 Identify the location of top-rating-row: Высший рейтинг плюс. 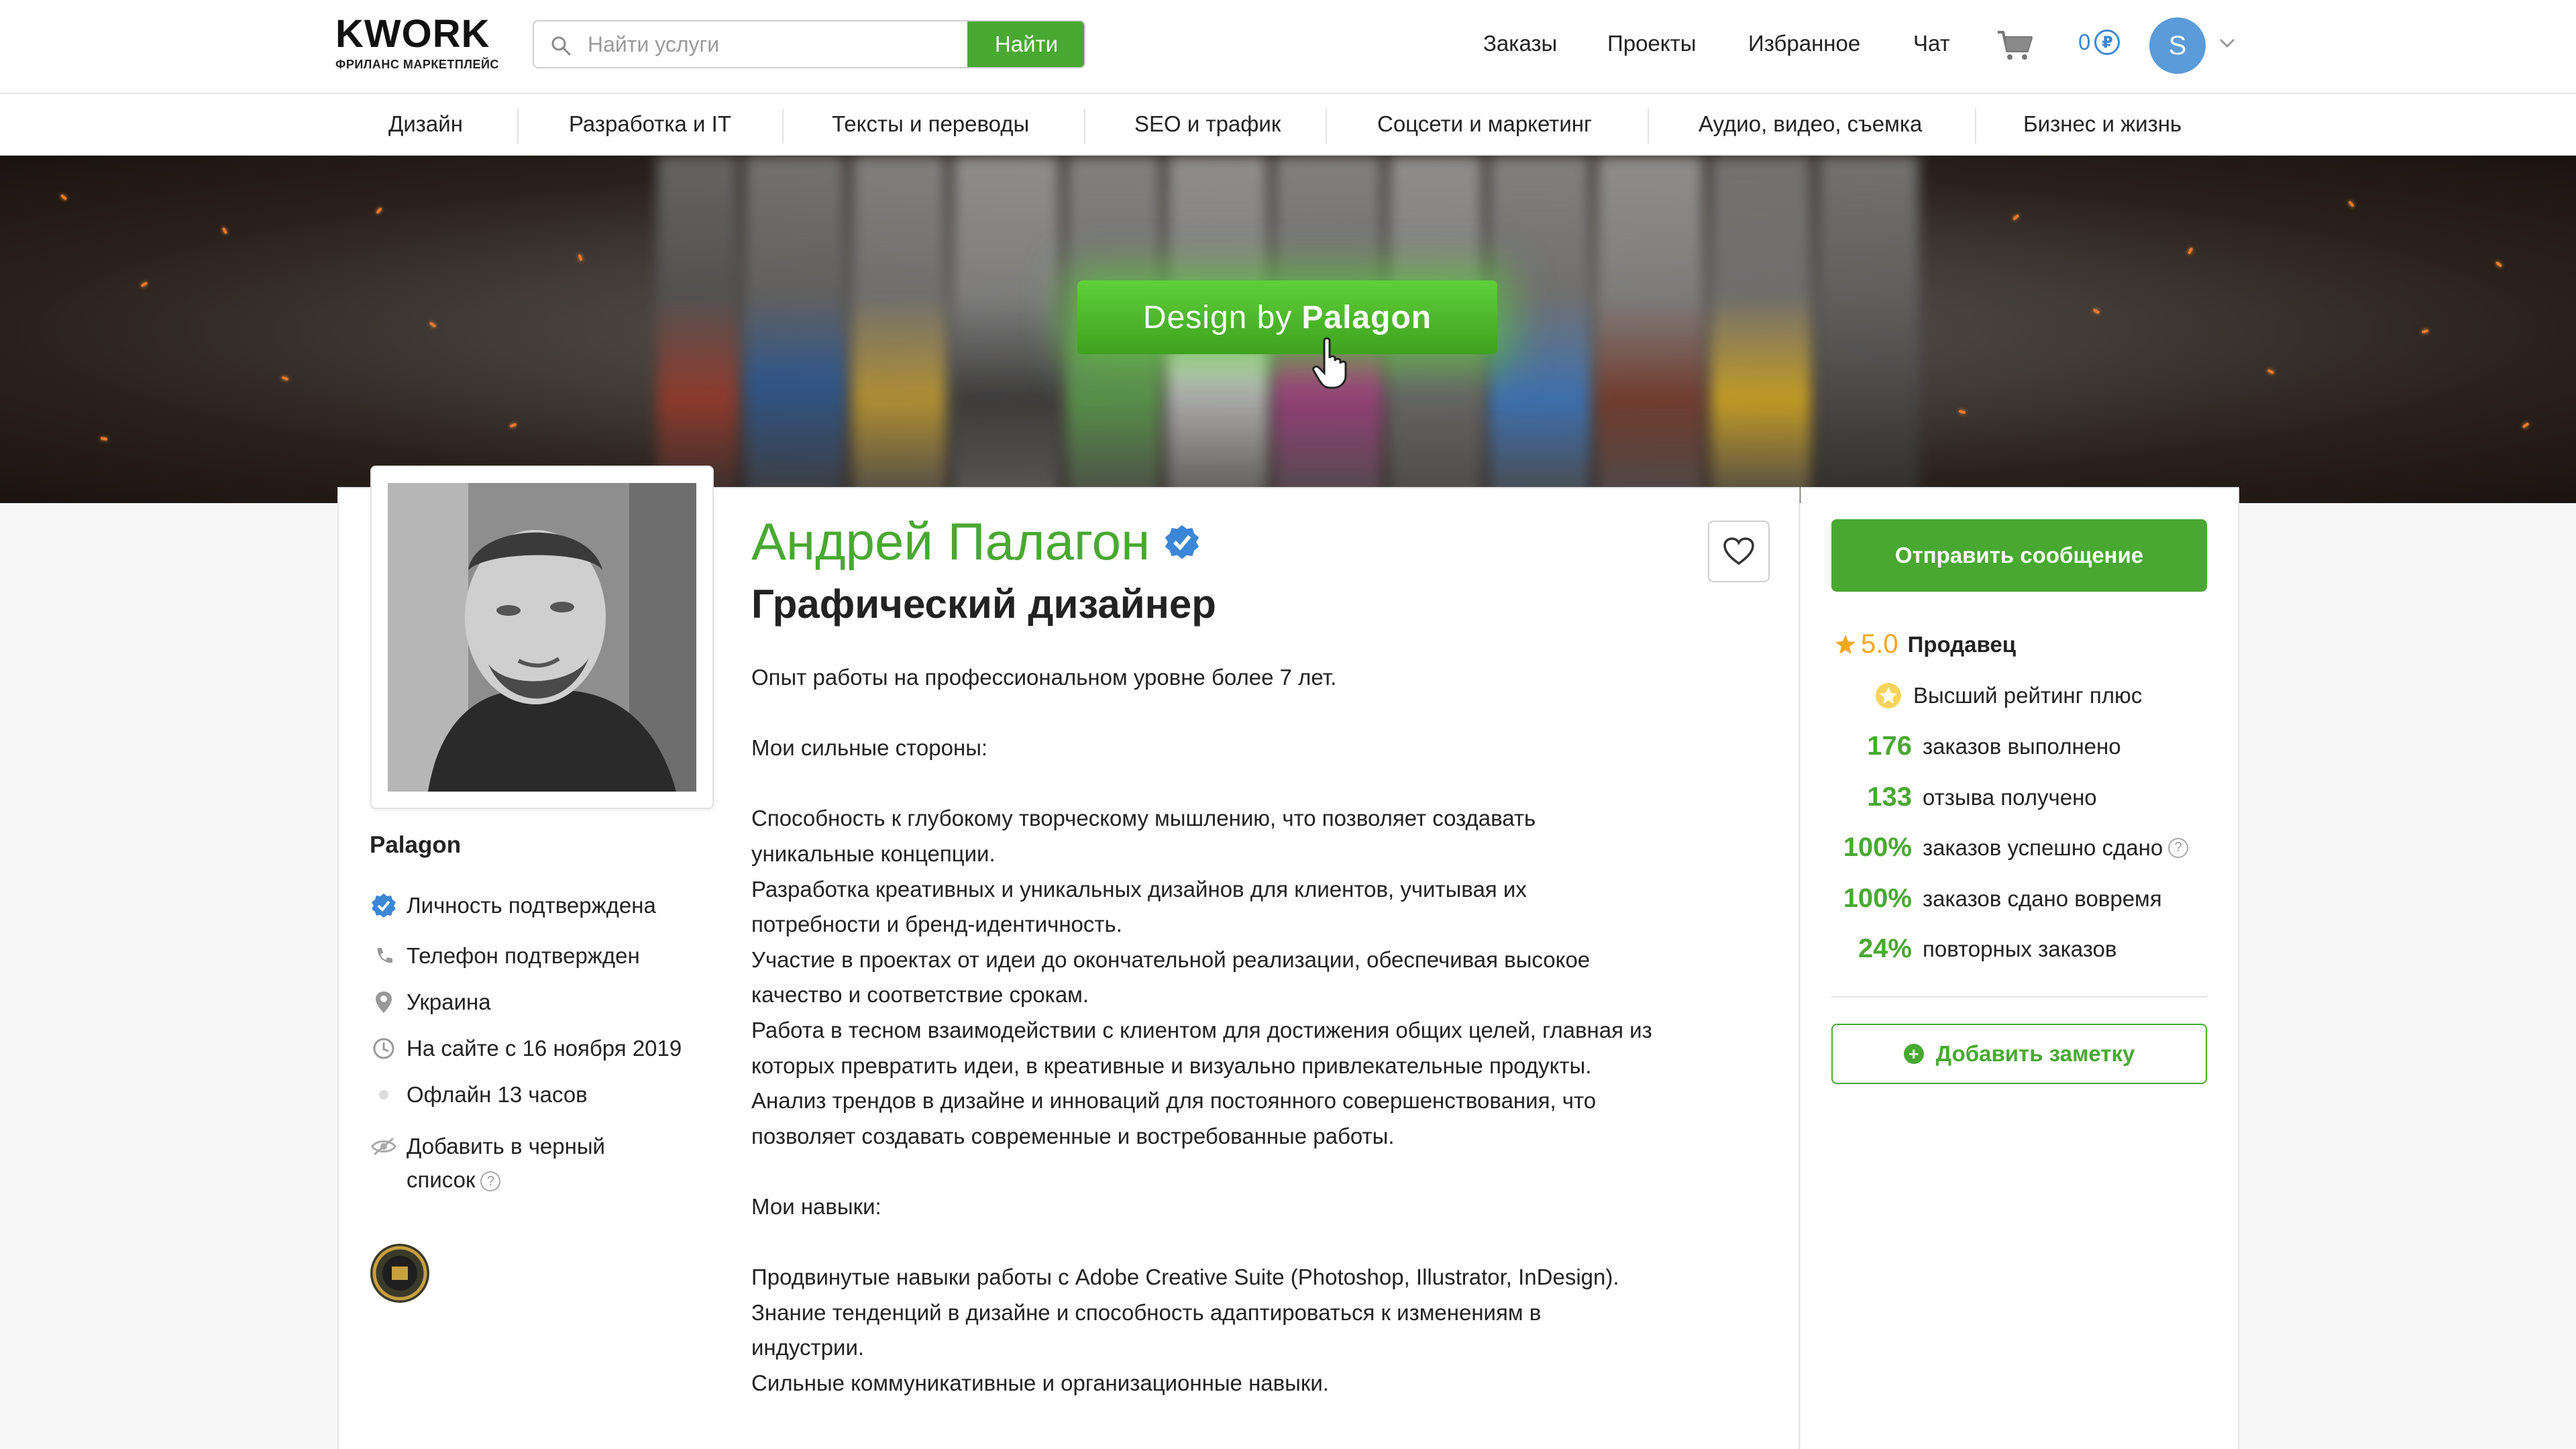
(2008, 696).